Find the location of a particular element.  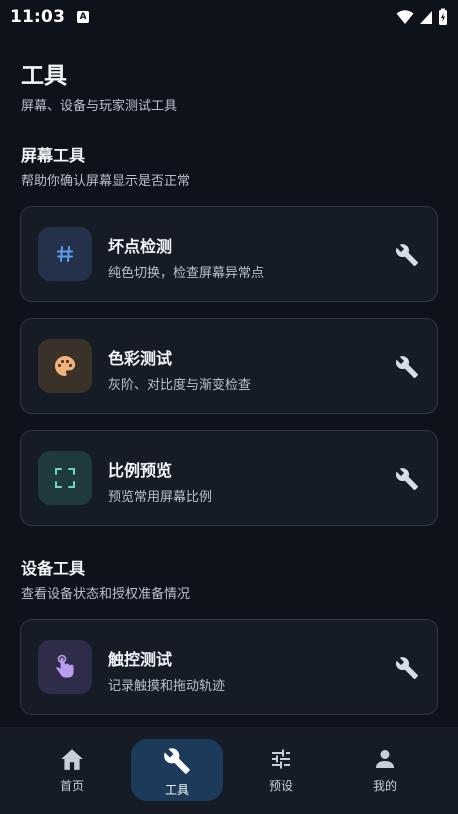

card-color-test: 色彩测试 灰阶、对比度与渐变检查 is located at coordinates (229, 366).